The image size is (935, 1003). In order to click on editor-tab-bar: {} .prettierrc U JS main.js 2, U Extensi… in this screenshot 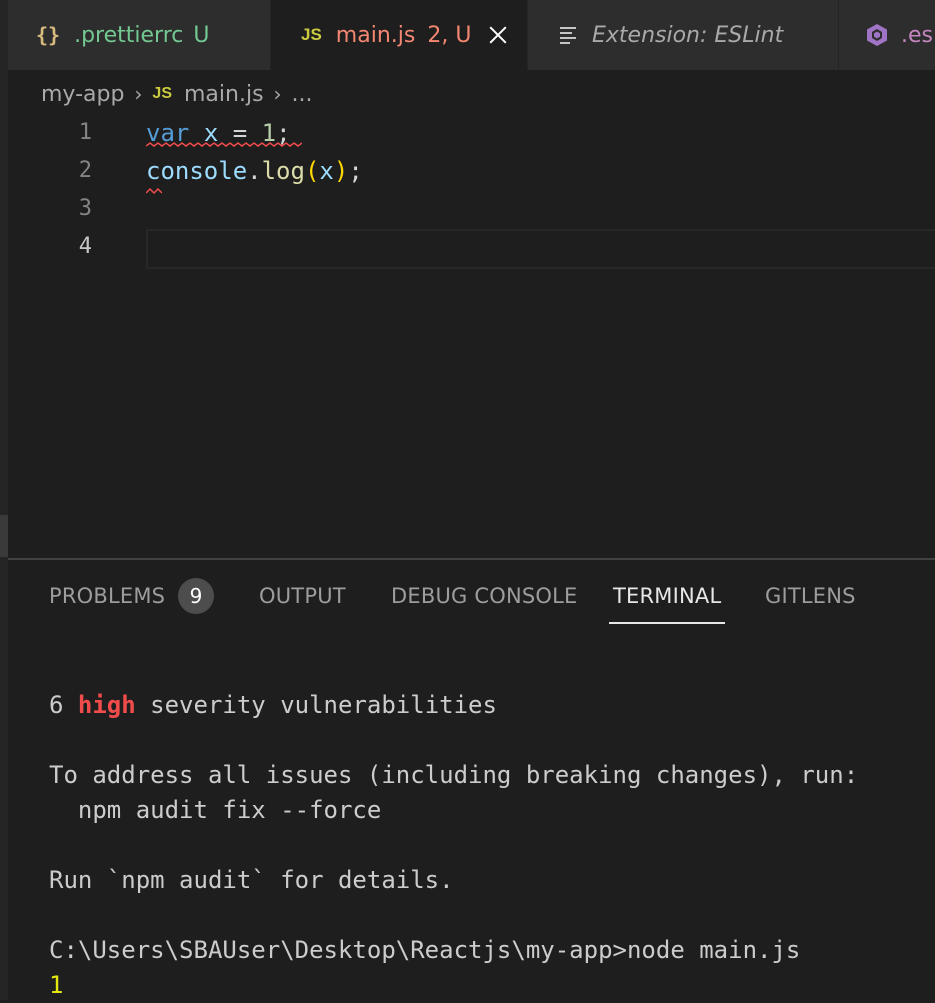, I will do `click(471, 35)`.